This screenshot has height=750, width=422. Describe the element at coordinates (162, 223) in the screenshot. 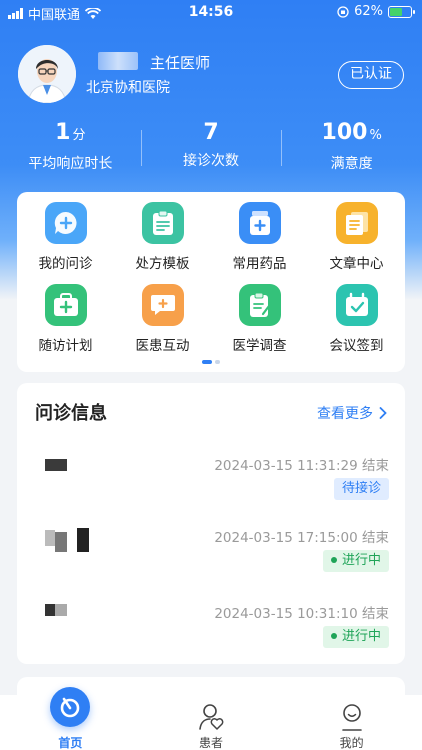

I see `prescription-icon` at that location.